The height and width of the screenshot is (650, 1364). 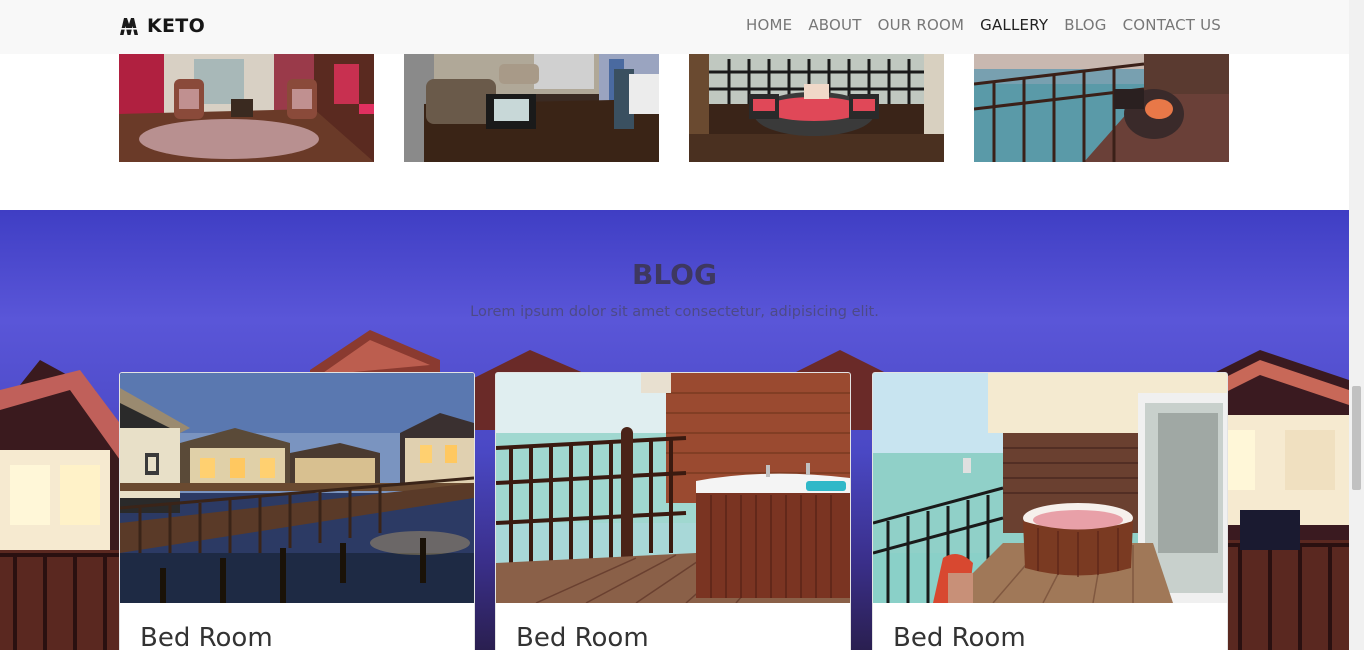 What do you see at coordinates (1014, 25) in the screenshot?
I see `nav-gallery: GALLERY` at bounding box center [1014, 25].